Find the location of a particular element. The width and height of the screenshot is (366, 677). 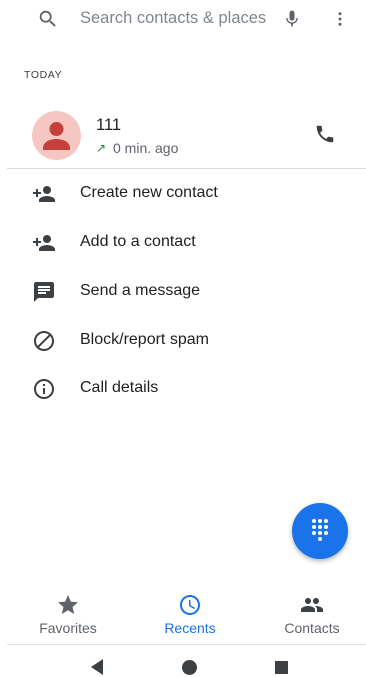

tab-favorites: Favorites is located at coordinates (68, 613).